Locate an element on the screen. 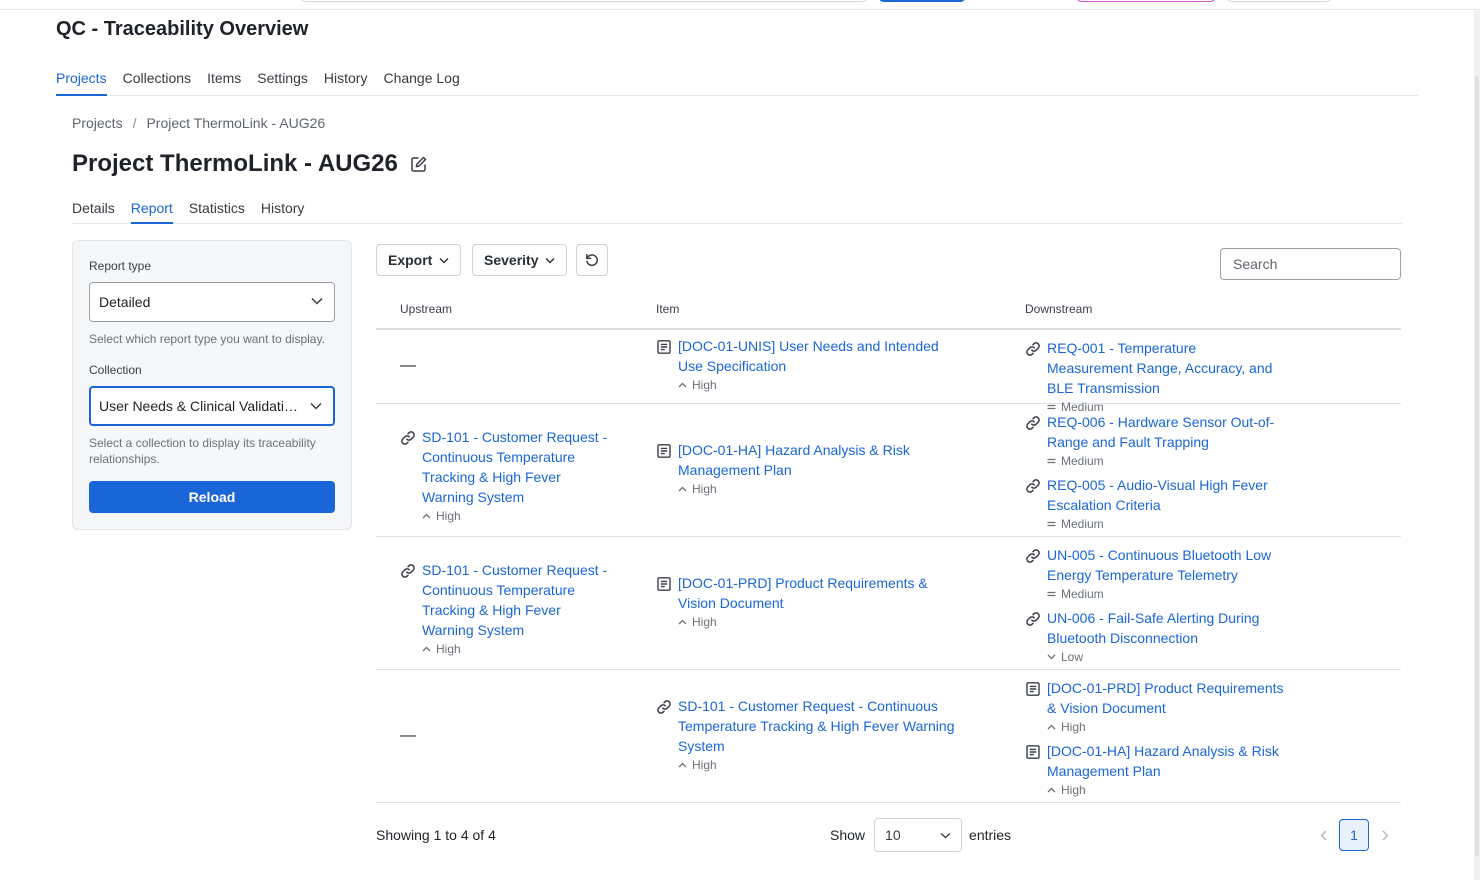  collection-select: User Needs & Clinical Validation is located at coordinates (212, 406).